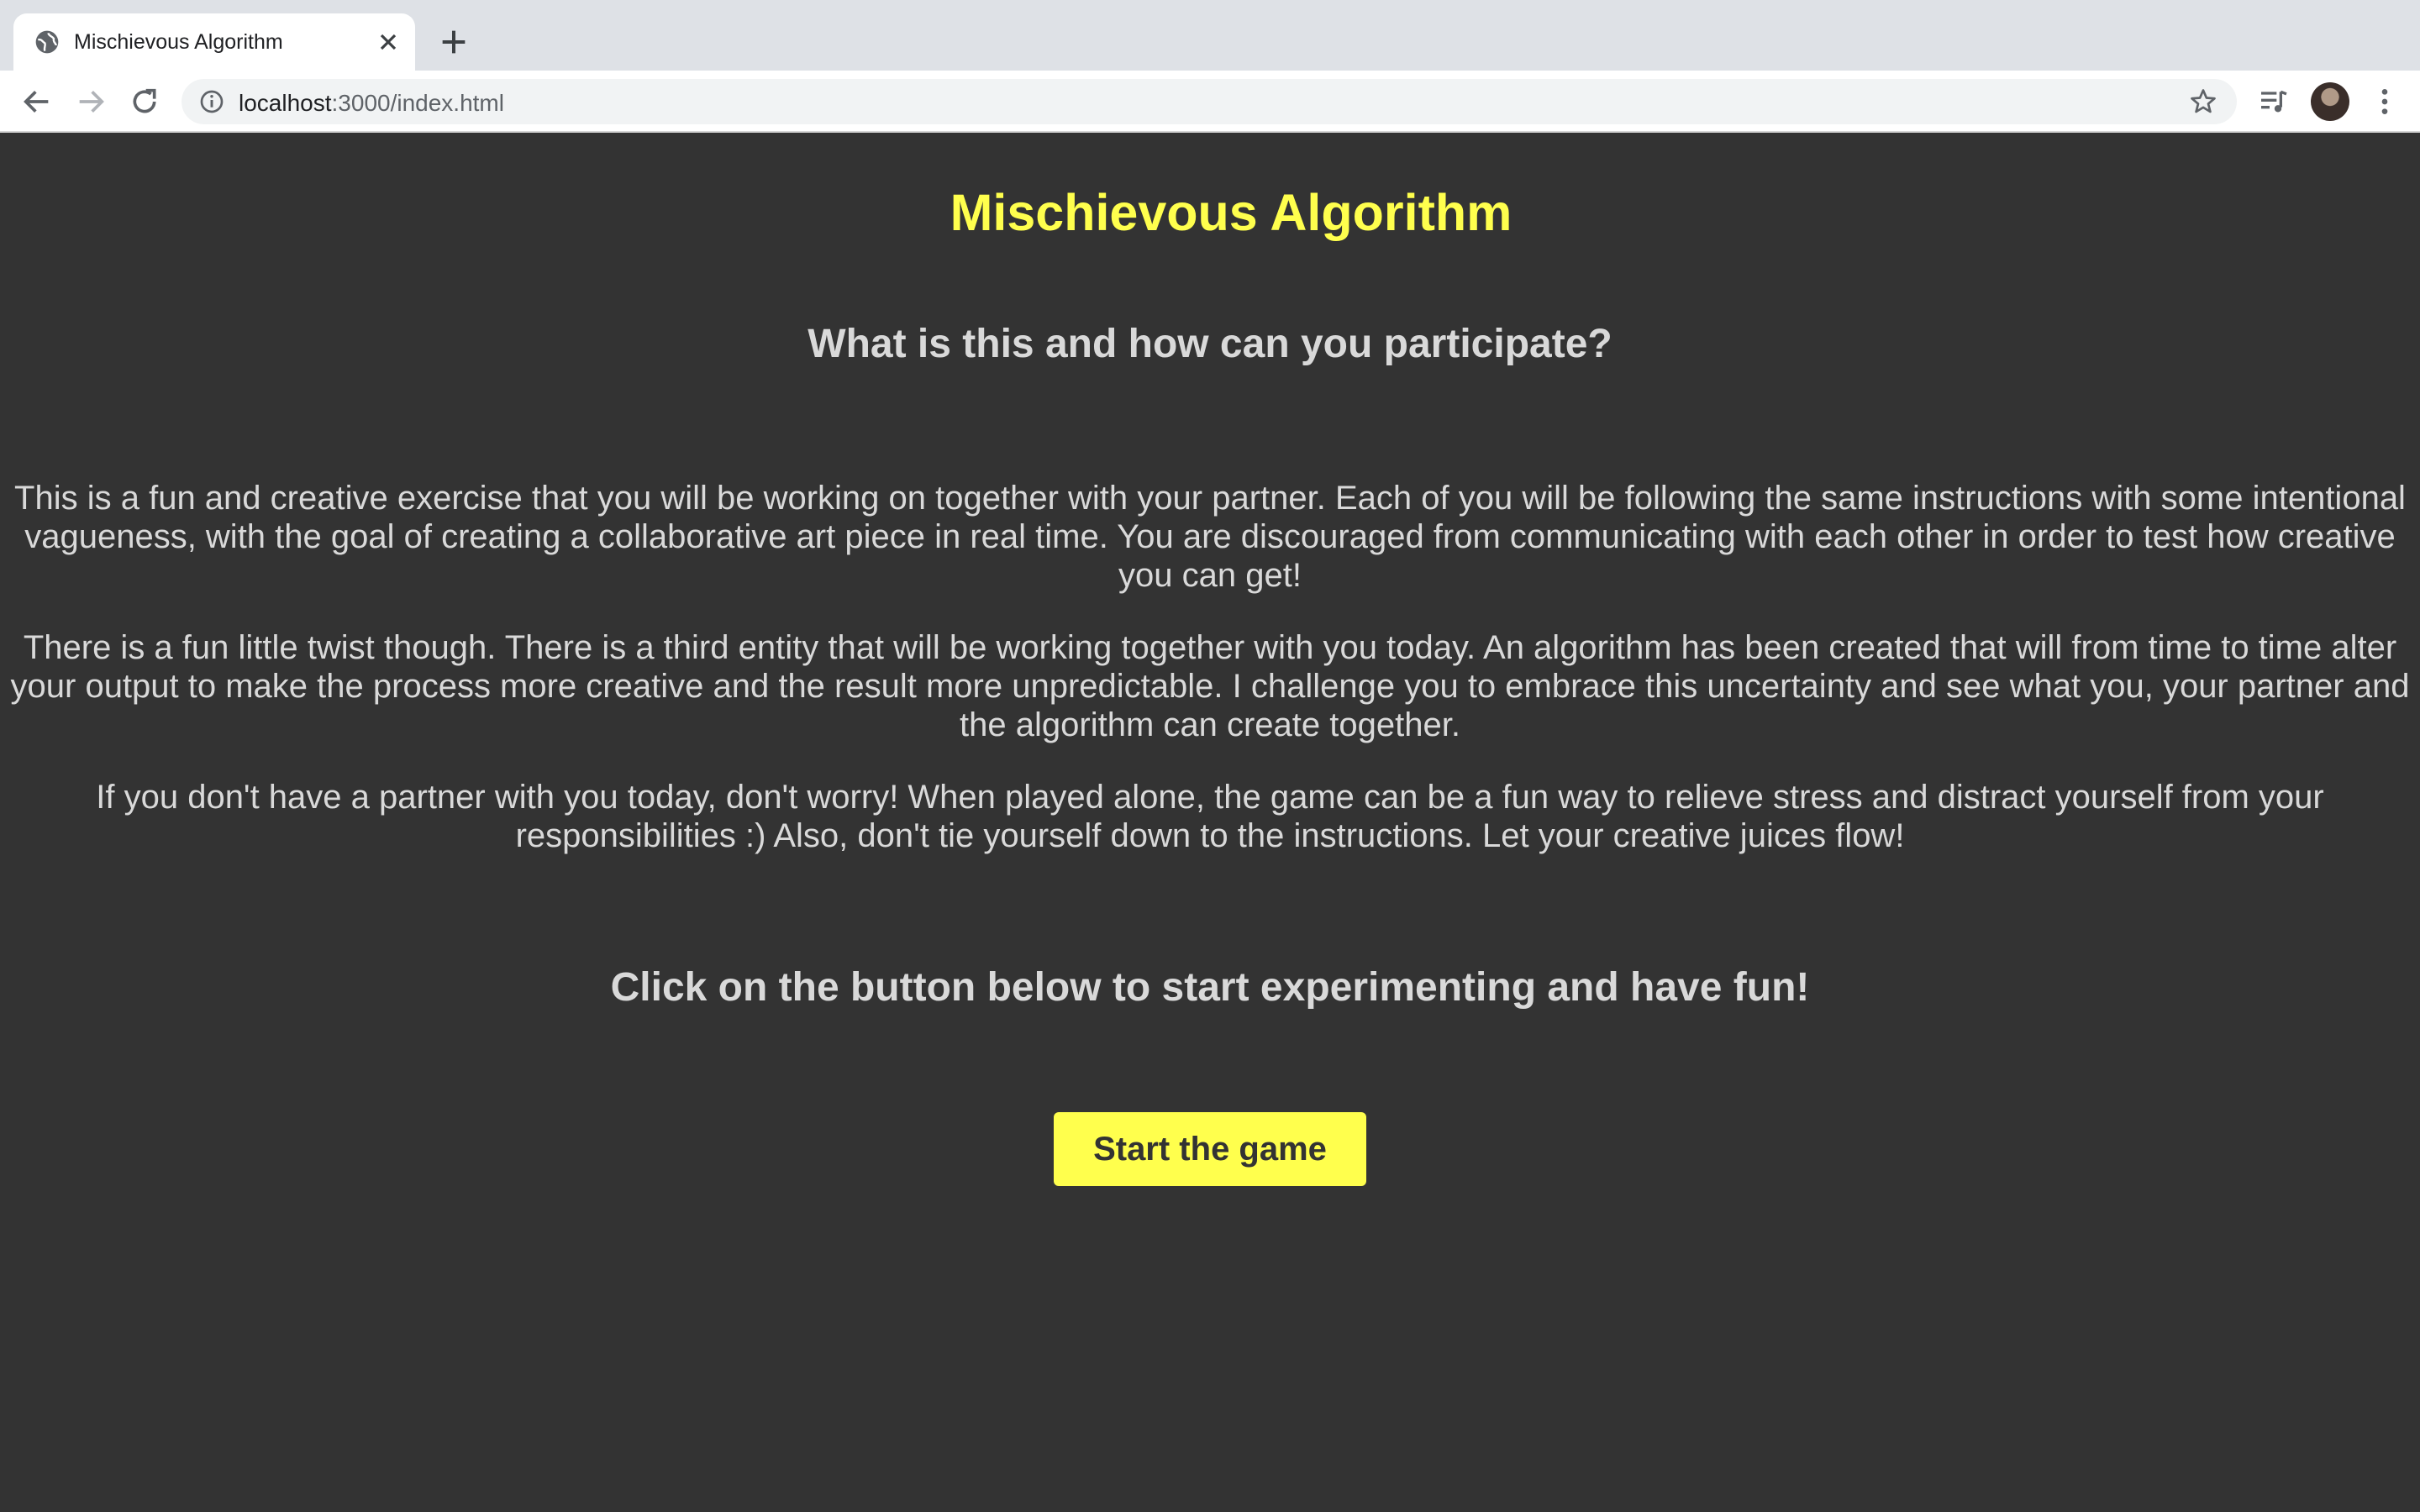 This screenshot has height=1512, width=2420. What do you see at coordinates (211, 101) in the screenshot?
I see `info-icon` at bounding box center [211, 101].